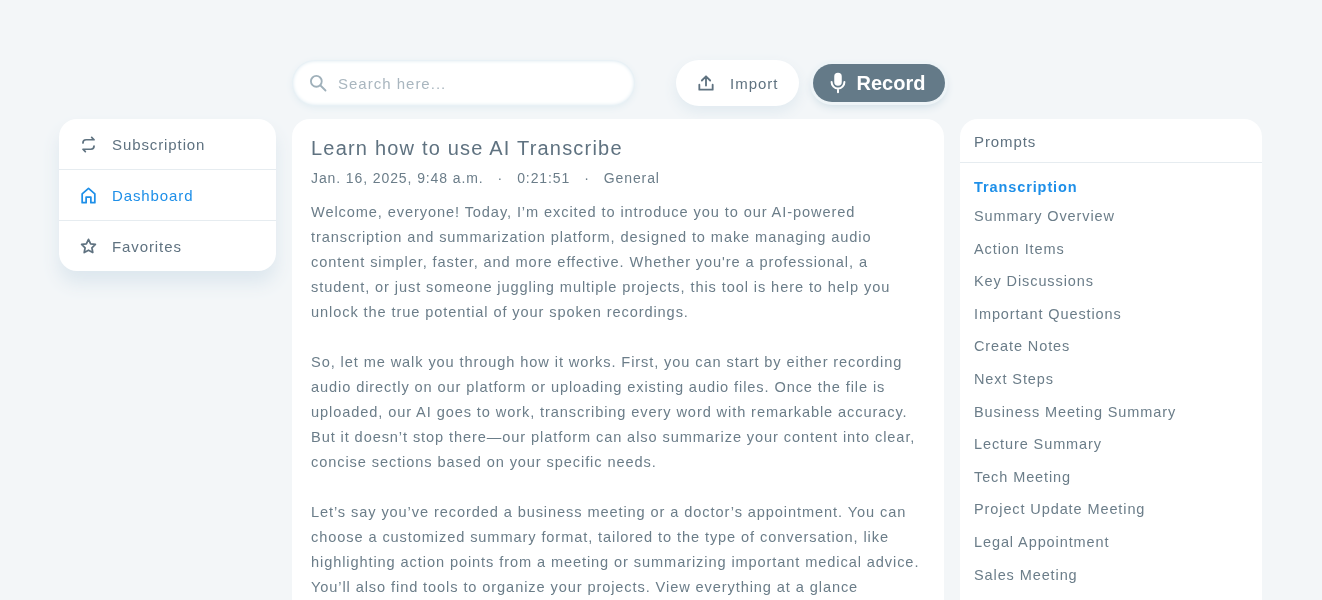 The height and width of the screenshot is (600, 1322). Describe the element at coordinates (167, 246) in the screenshot. I see `sidebar-item: Favorites` at that location.